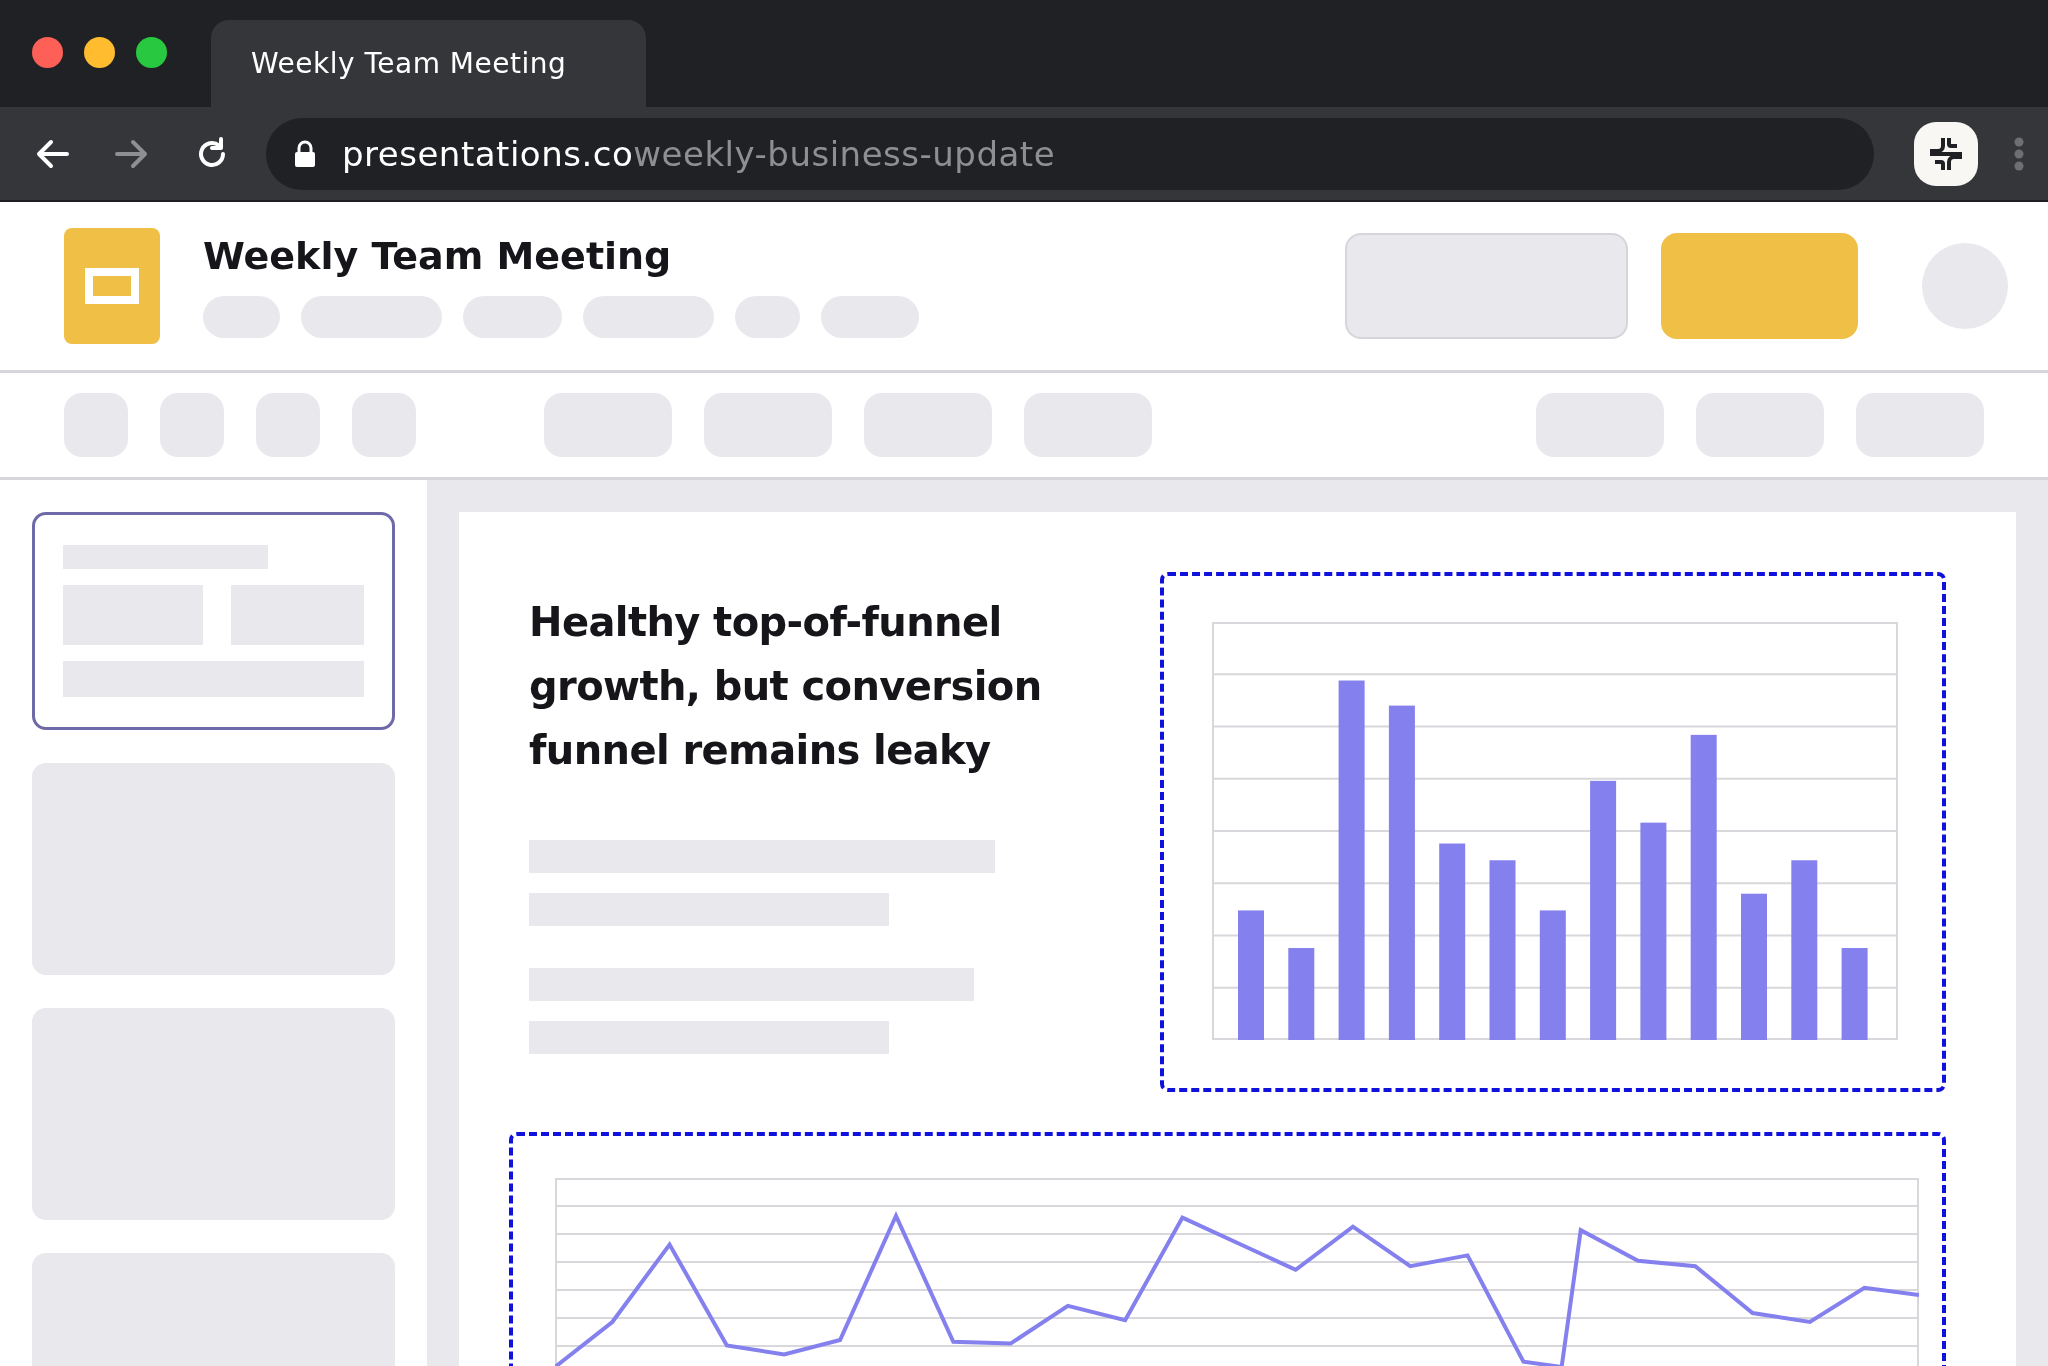 The image size is (2048, 1366). Describe the element at coordinates (2019, 153) in the screenshot. I see `more-menu-icon` at that location.